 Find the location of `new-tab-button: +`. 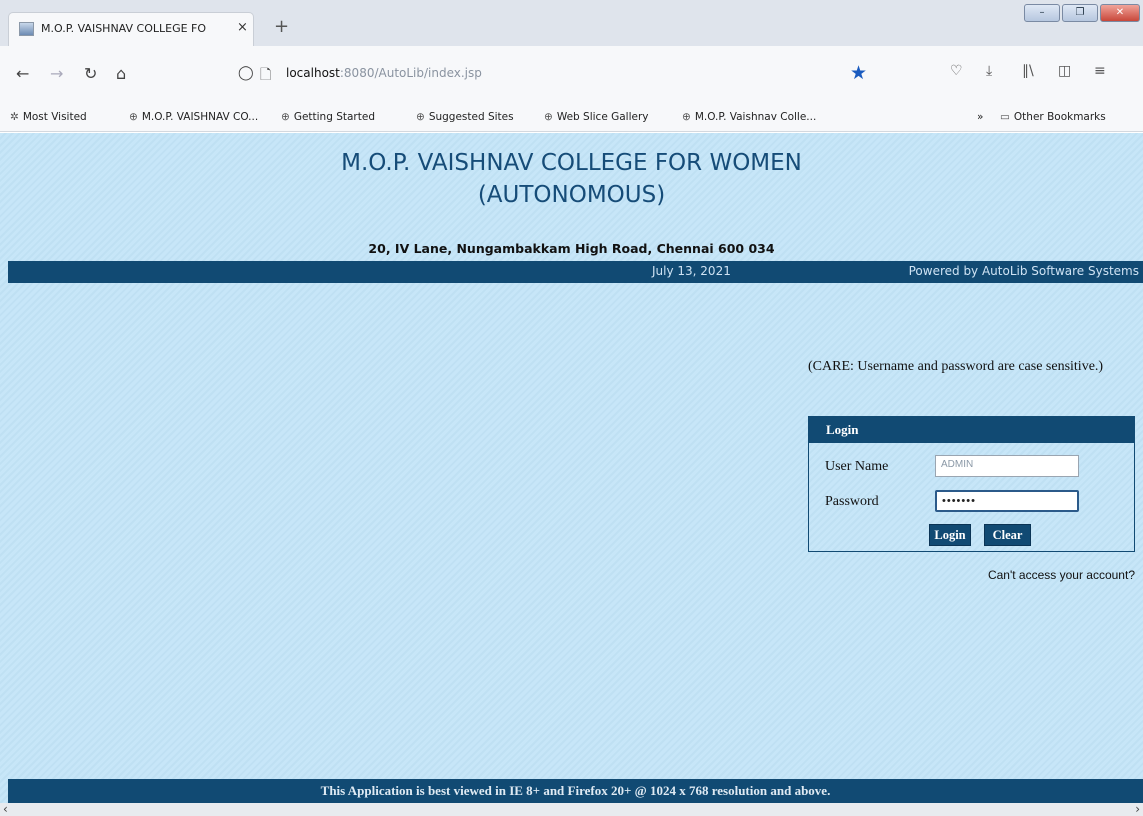

new-tab-button: + is located at coordinates (281, 26).